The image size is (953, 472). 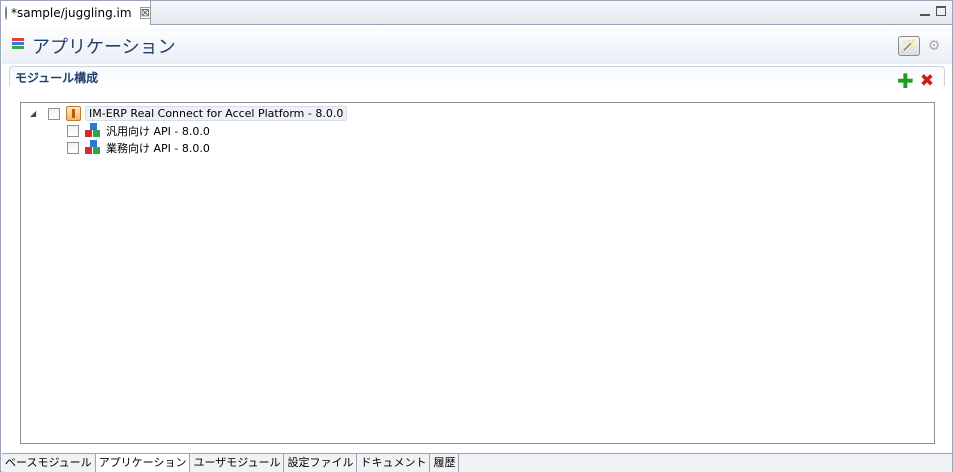 I want to click on editor-tab-strip: *sample/juggling.im ⊠, so click(x=476, y=13).